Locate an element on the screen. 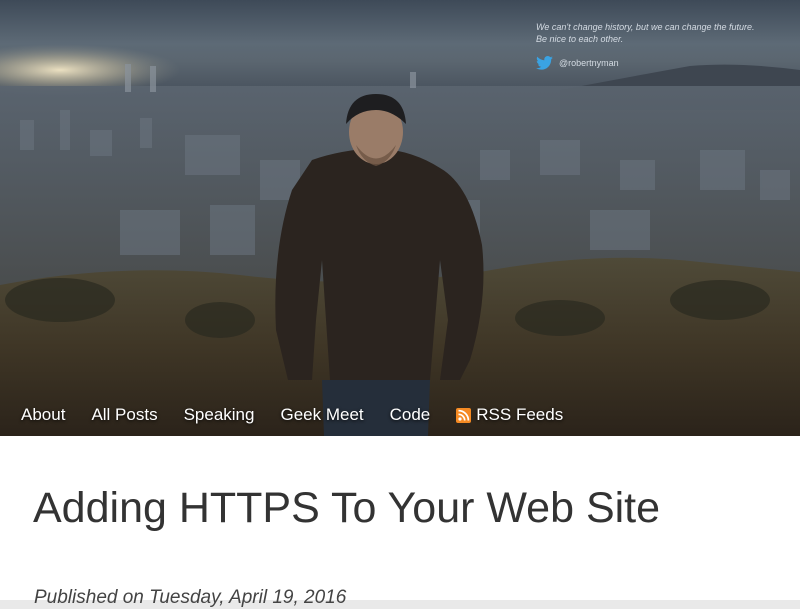  nav-code: Code is located at coordinates (410, 415).